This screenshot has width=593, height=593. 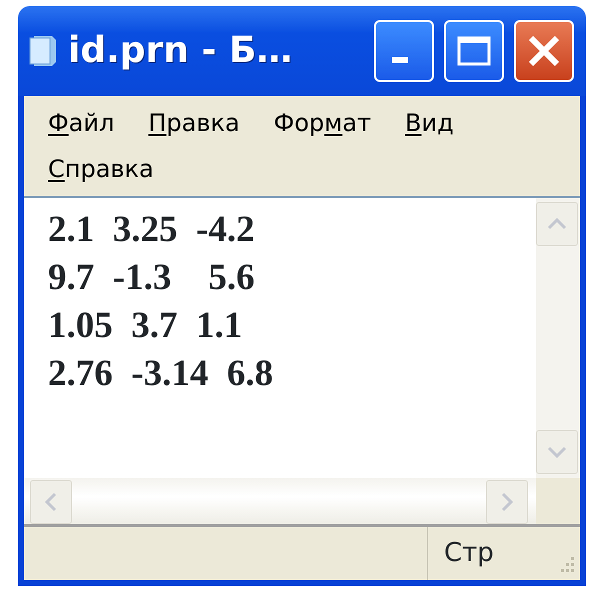 What do you see at coordinates (101, 169) in the screenshot?
I see `menu-item: Справка` at bounding box center [101, 169].